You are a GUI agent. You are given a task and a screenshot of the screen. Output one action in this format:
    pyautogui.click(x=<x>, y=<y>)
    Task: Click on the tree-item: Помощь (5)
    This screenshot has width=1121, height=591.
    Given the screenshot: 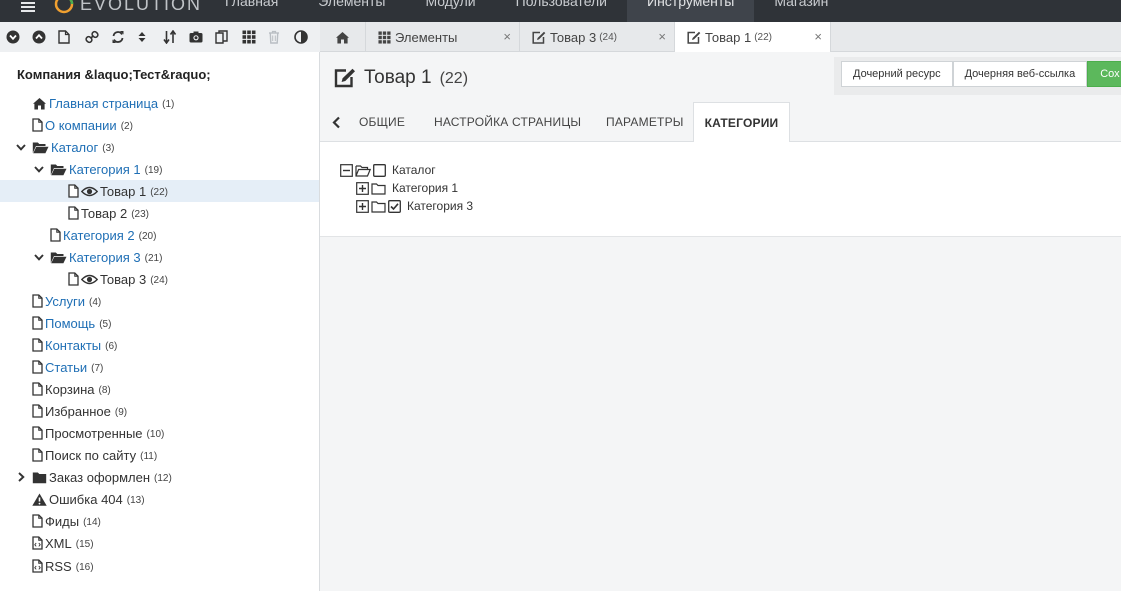 What is the action you would take?
    pyautogui.click(x=159, y=323)
    